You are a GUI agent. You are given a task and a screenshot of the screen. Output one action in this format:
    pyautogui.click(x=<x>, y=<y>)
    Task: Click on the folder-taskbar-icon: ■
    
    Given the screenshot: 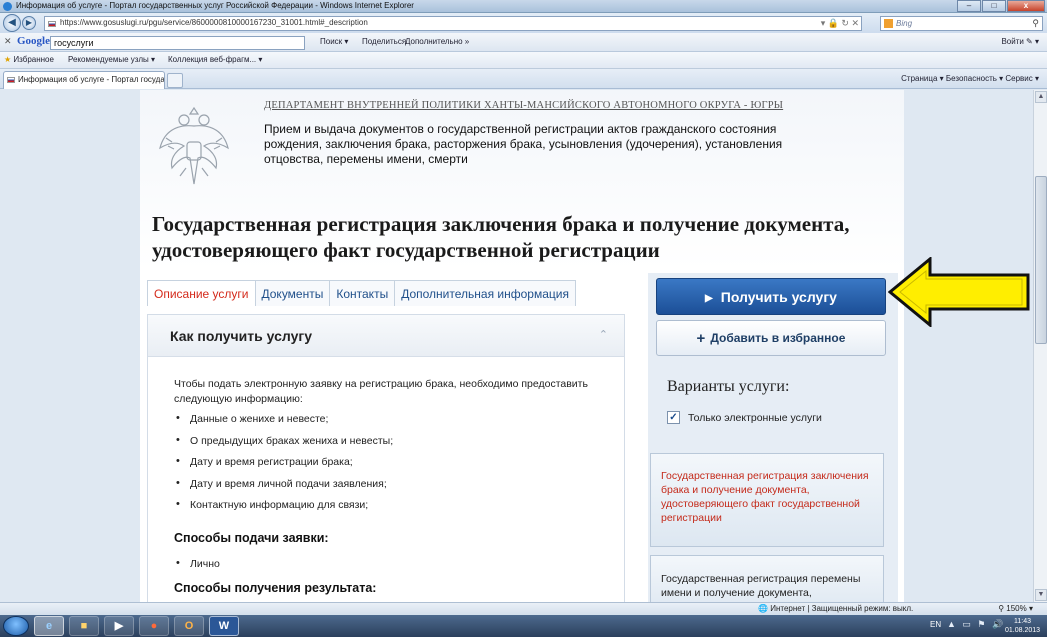 What is the action you would take?
    pyautogui.click(x=84, y=626)
    